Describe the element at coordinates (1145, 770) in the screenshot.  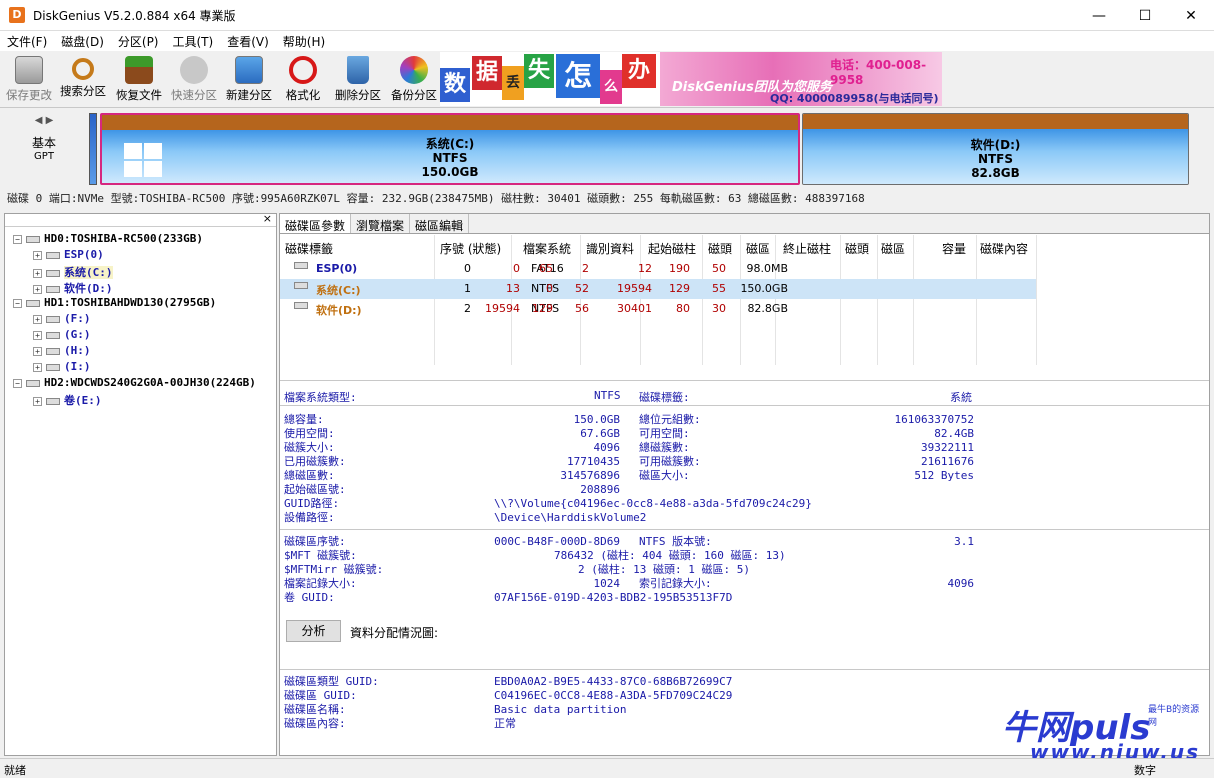
I see `numlock-indicator: 数字` at that location.